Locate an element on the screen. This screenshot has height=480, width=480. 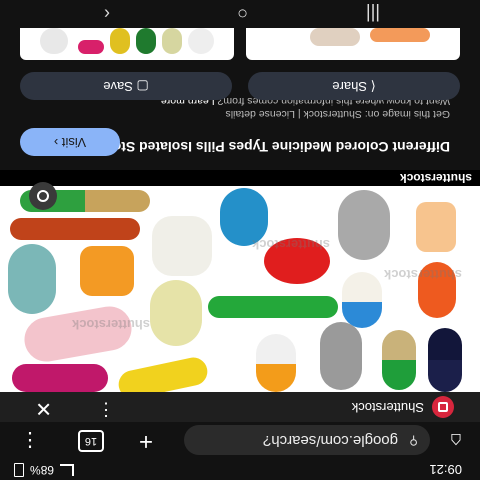
address-bar: ⚲ google.com/search? is located at coordinates (307, 440).